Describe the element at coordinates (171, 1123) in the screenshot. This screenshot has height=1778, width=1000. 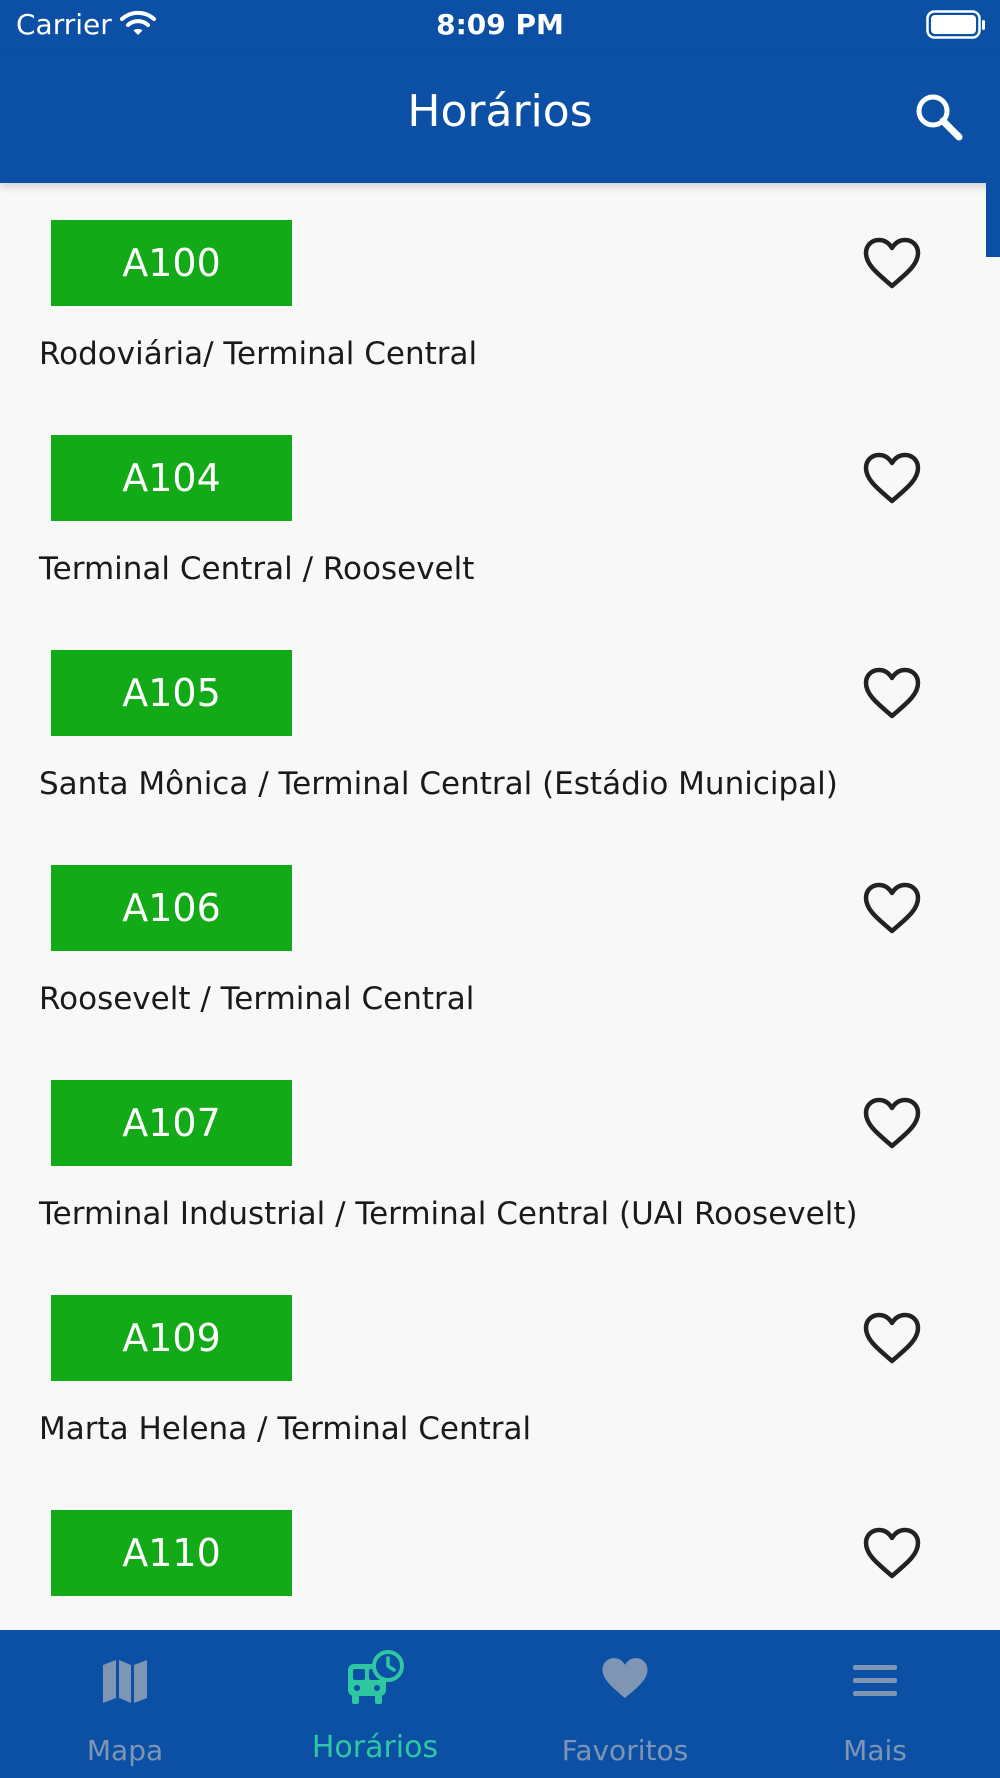
I see `route-code-badge: A107` at that location.